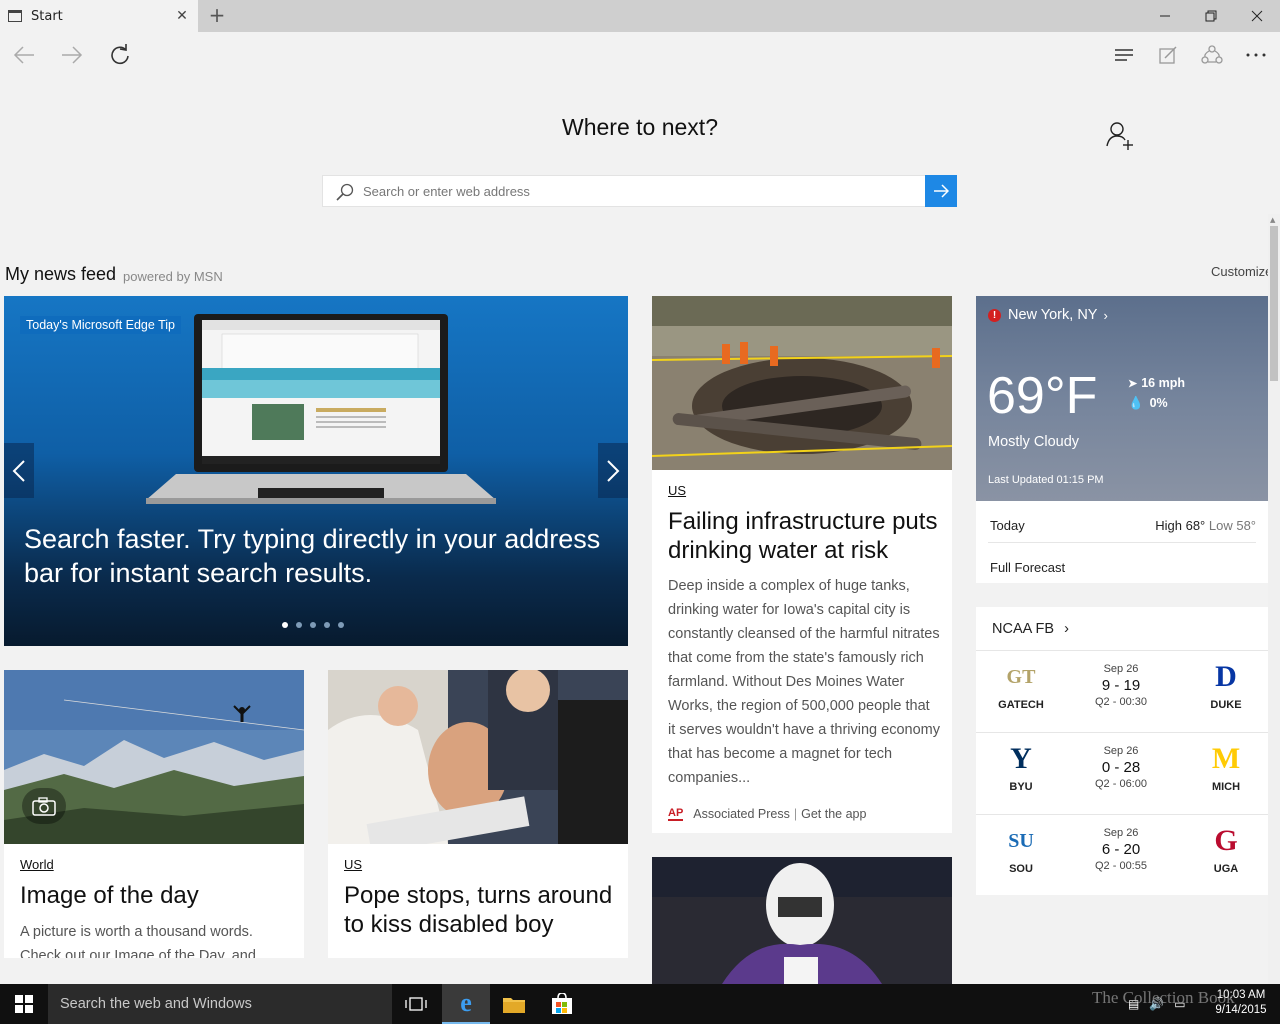  What do you see at coordinates (1163, 997) in the screenshot?
I see `watermark: The Collection Book` at bounding box center [1163, 997].